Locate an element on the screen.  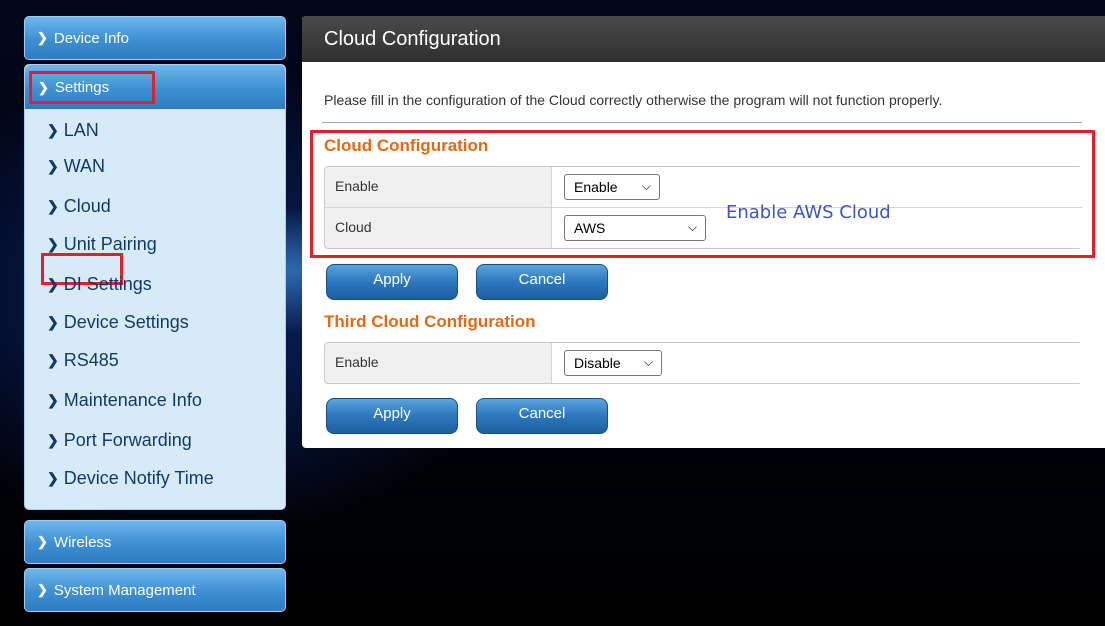
cloud-enable-select: Enable ⌵ is located at coordinates (612, 187).